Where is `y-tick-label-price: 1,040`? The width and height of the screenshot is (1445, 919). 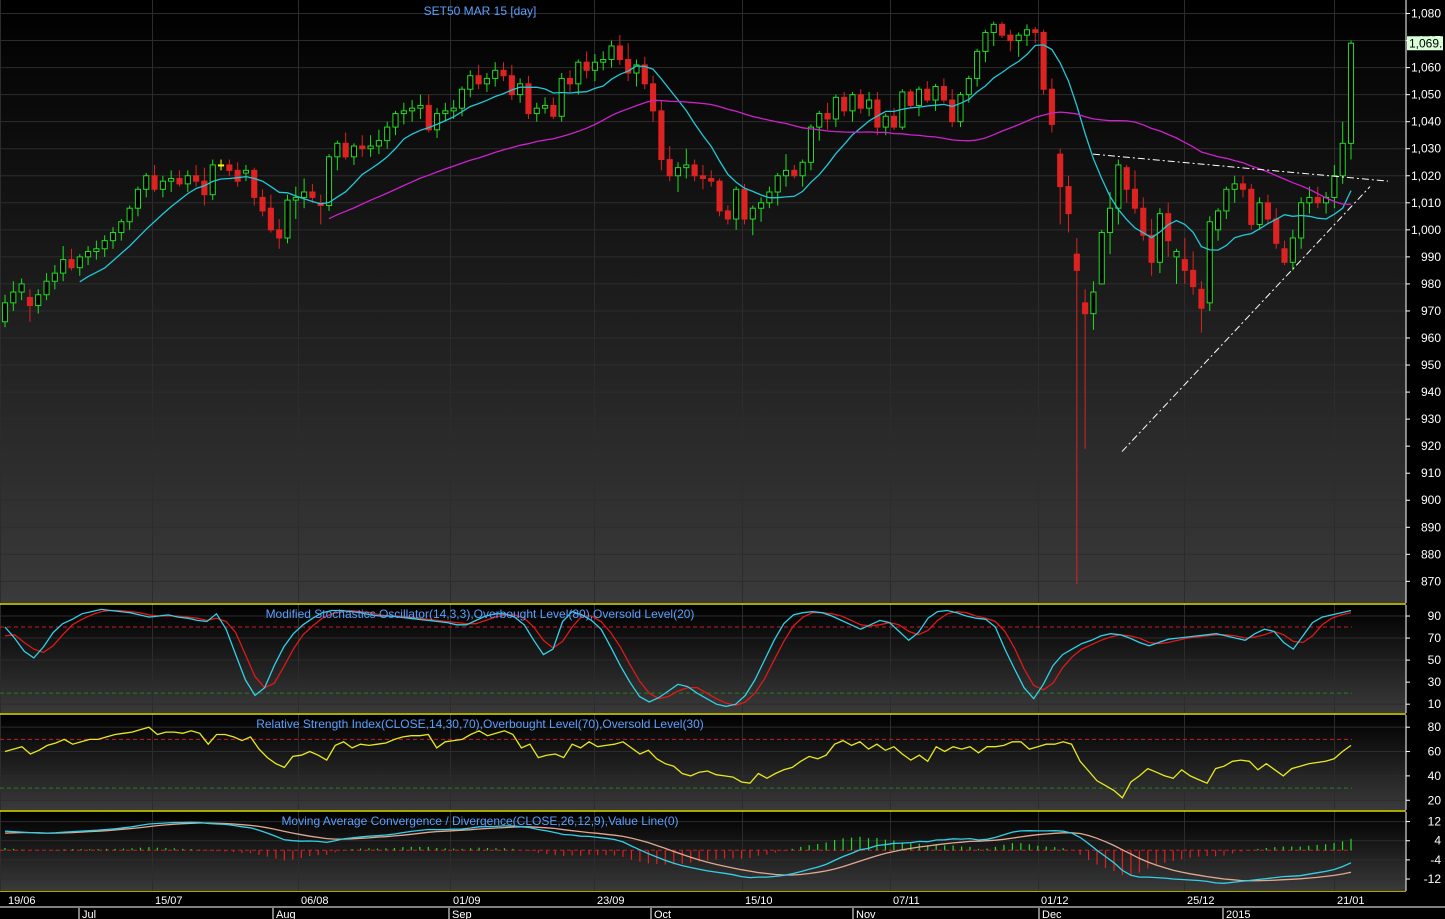 y-tick-label-price: 1,040 is located at coordinates (1426, 122).